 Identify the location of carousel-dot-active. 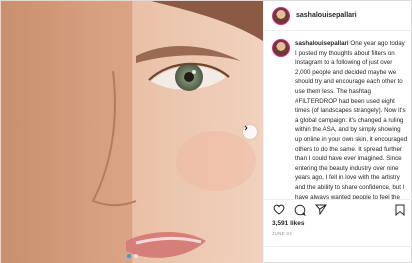
(128, 256).